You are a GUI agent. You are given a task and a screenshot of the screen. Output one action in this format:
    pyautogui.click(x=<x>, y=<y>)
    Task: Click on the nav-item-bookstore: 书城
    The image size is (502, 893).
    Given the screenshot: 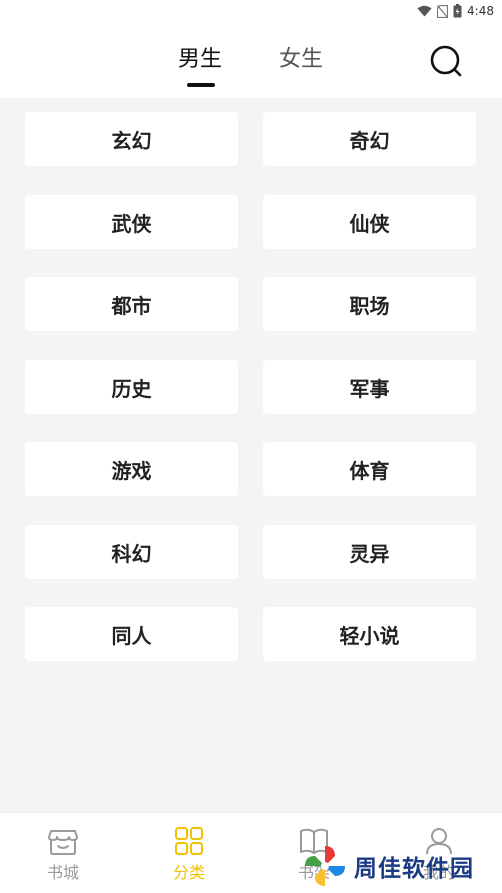 What is the action you would take?
    pyautogui.click(x=63, y=853)
    